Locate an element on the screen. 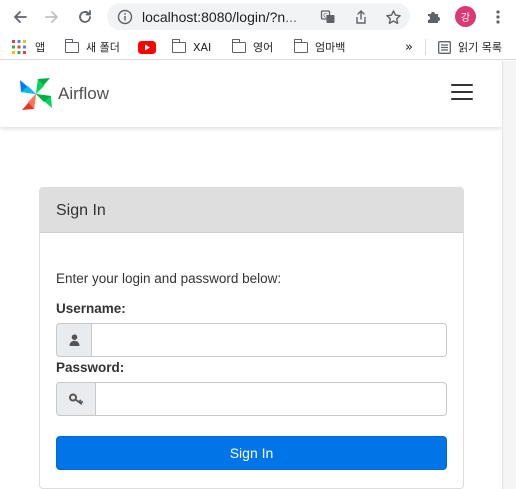 Image resolution: width=516 pixels, height=489 pixels. navbar-toggle-button is located at coordinates (462, 93).